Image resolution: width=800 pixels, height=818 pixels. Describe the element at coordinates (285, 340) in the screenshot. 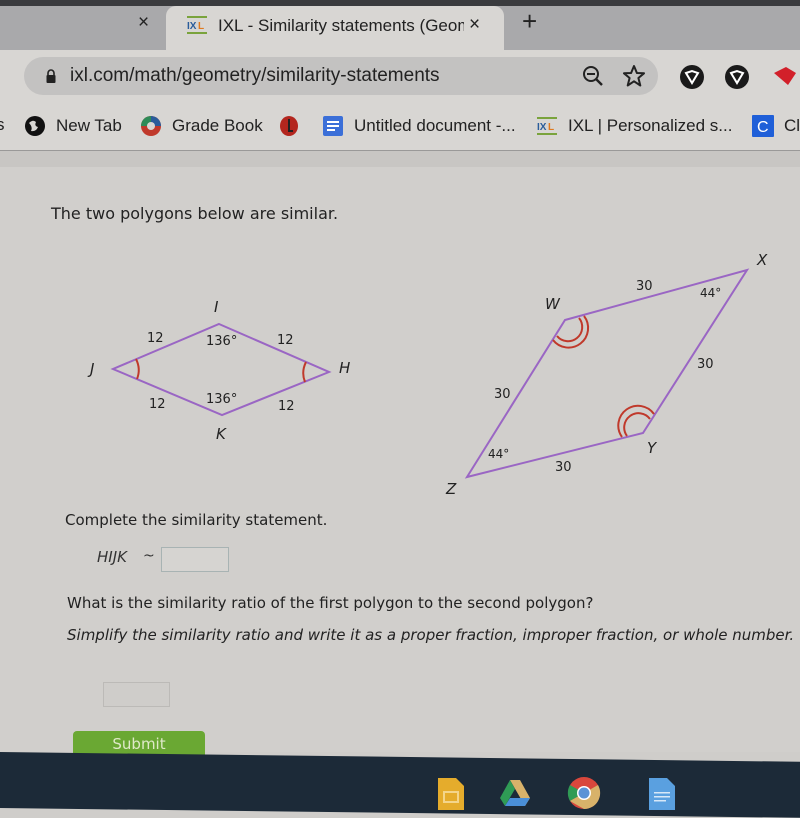

I see `side-label-ih: 12` at that location.